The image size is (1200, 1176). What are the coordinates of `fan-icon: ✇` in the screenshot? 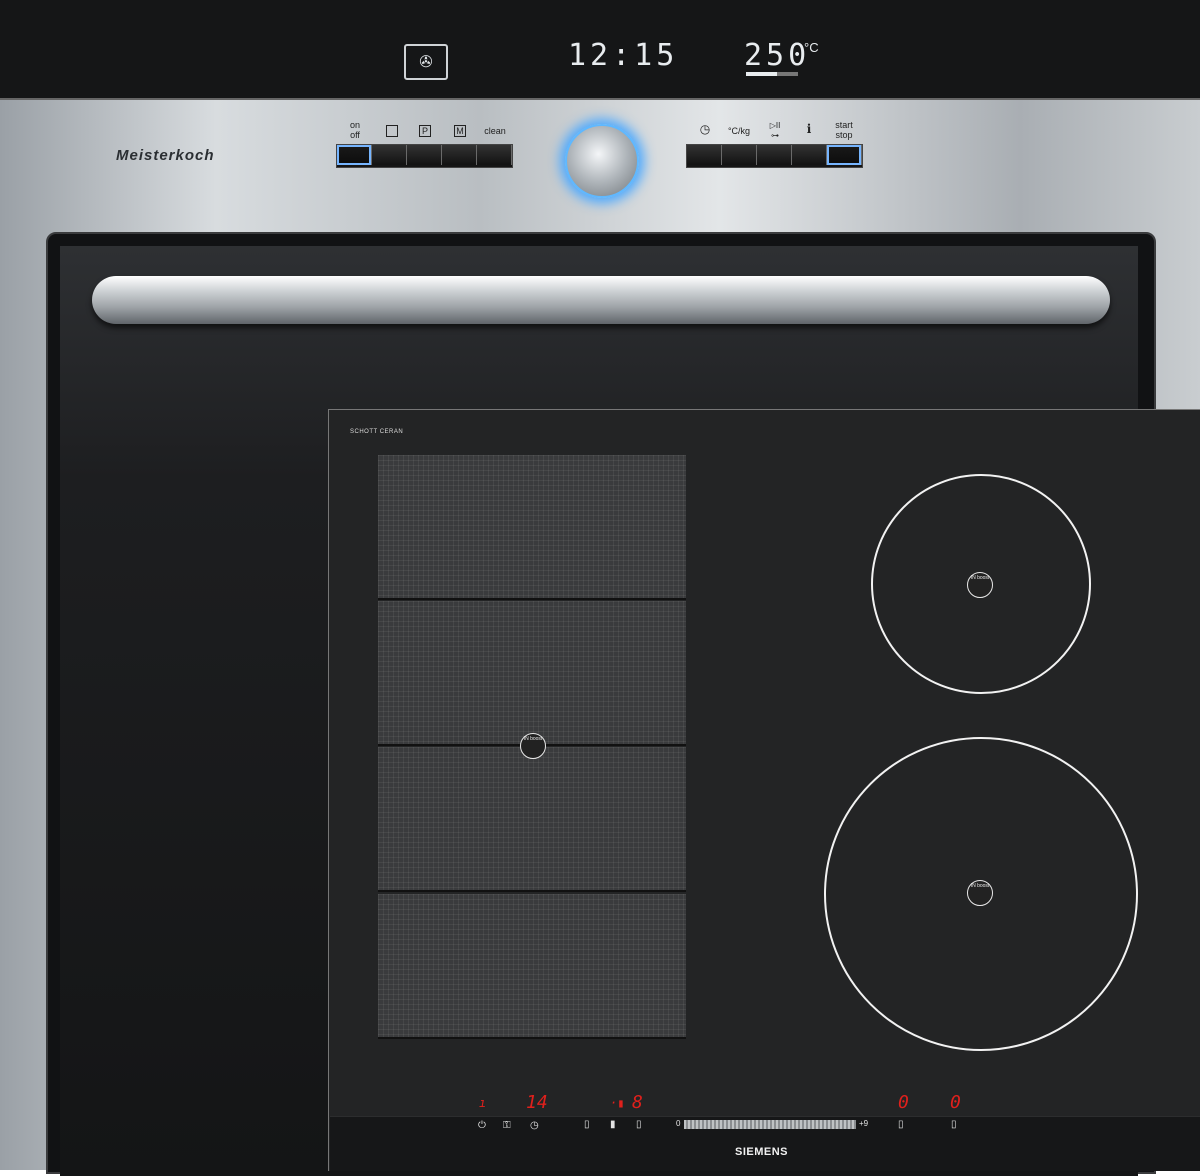 It's located at (426, 62).